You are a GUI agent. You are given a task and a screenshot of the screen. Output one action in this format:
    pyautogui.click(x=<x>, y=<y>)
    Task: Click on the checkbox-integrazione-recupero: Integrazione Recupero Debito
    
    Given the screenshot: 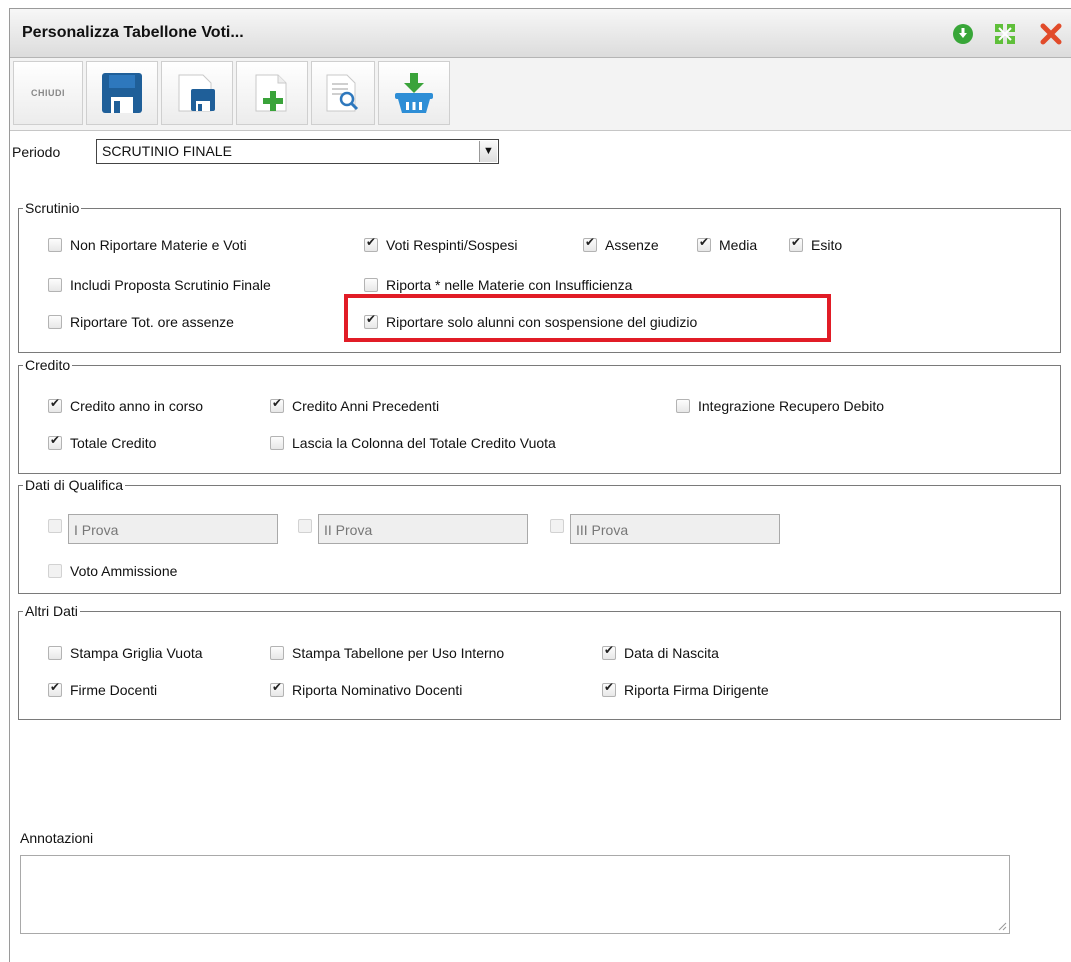 What is the action you would take?
    pyautogui.click(x=780, y=406)
    